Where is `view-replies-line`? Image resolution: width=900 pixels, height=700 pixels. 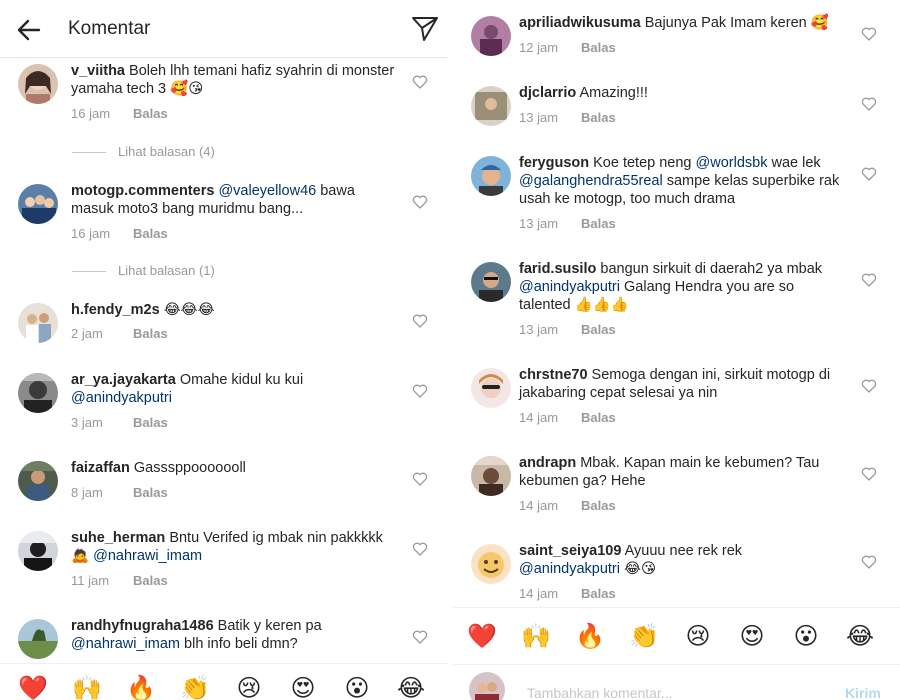
view-replies-line is located at coordinates (89, 153).